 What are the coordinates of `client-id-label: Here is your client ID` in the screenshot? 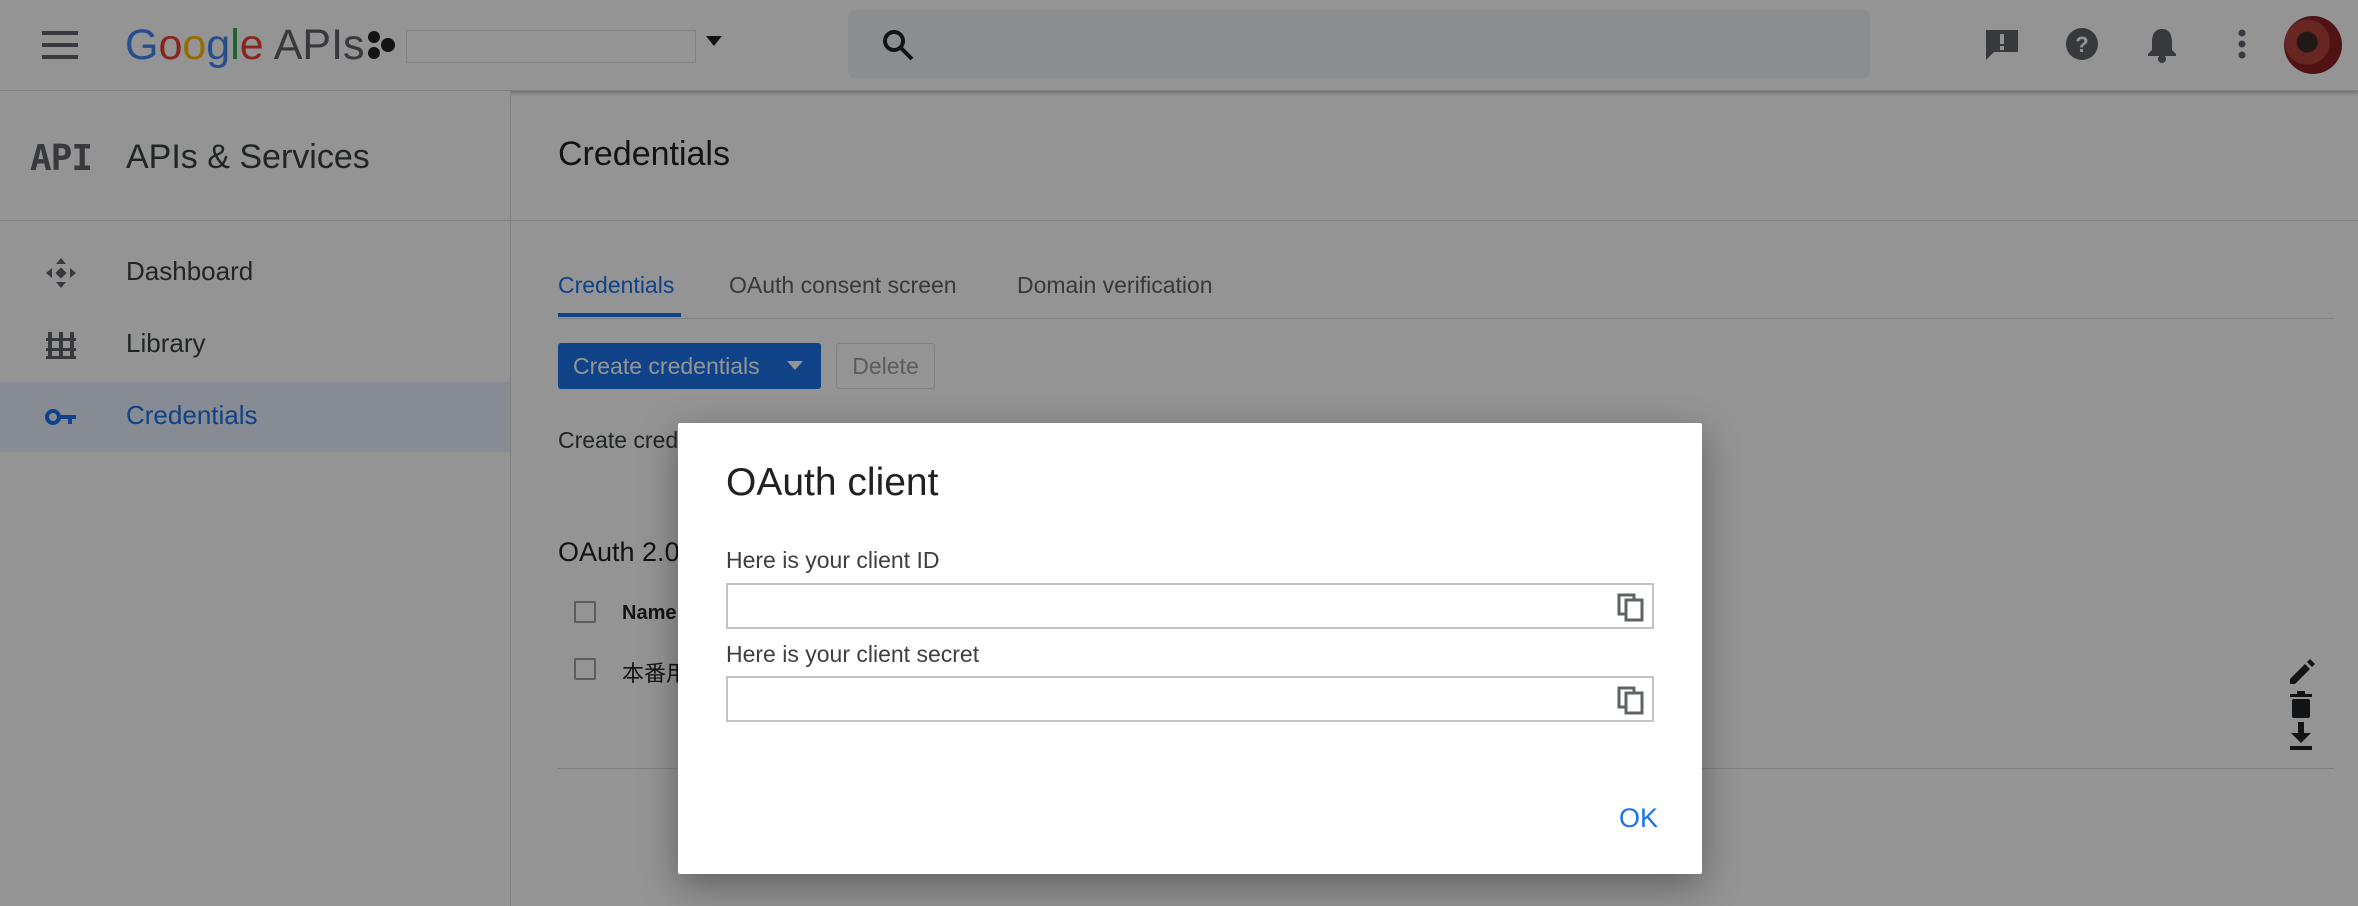 It's located at (833, 560).